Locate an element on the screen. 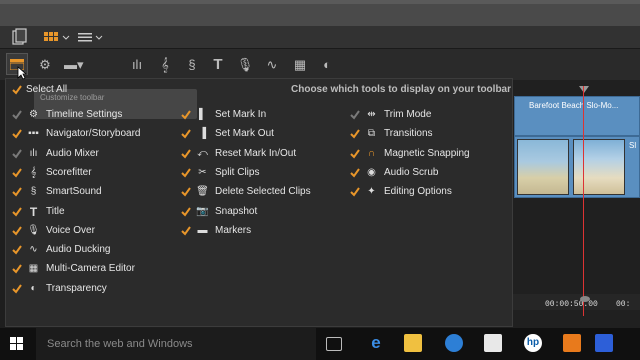  option-label: Audio Scrub is located at coordinates (411, 172).